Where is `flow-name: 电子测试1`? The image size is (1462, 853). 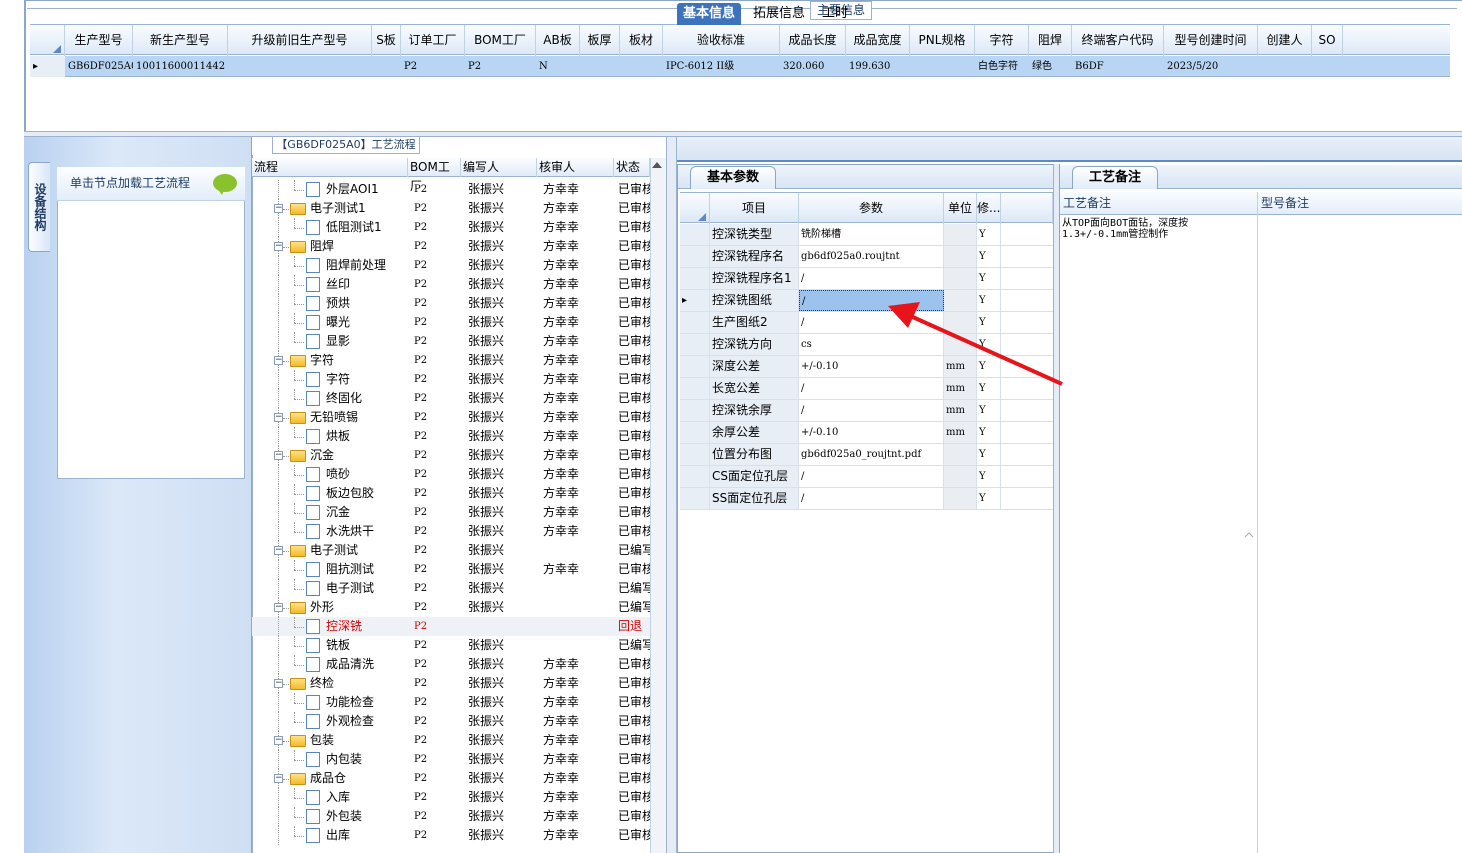 flow-name: 电子测试1 is located at coordinates (359, 208).